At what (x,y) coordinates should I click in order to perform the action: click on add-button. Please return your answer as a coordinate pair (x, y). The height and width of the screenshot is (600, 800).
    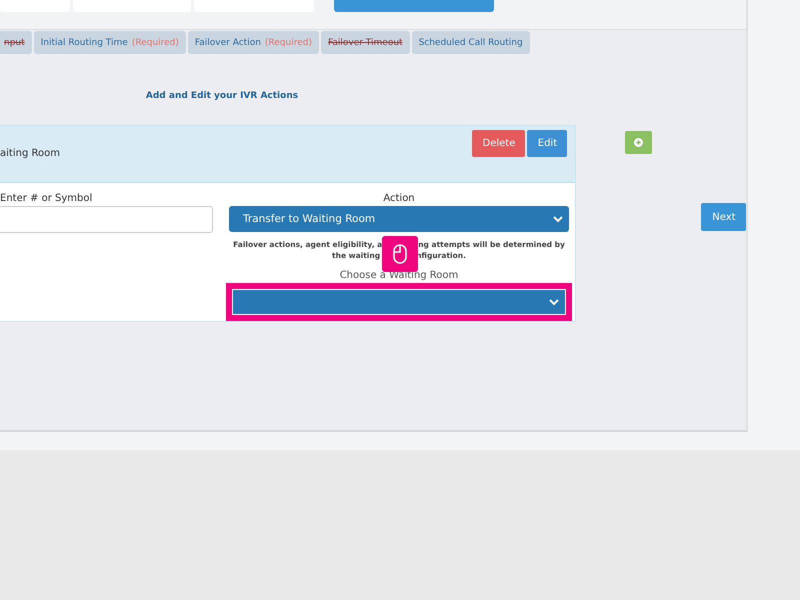
    Looking at the image, I should click on (638, 142).